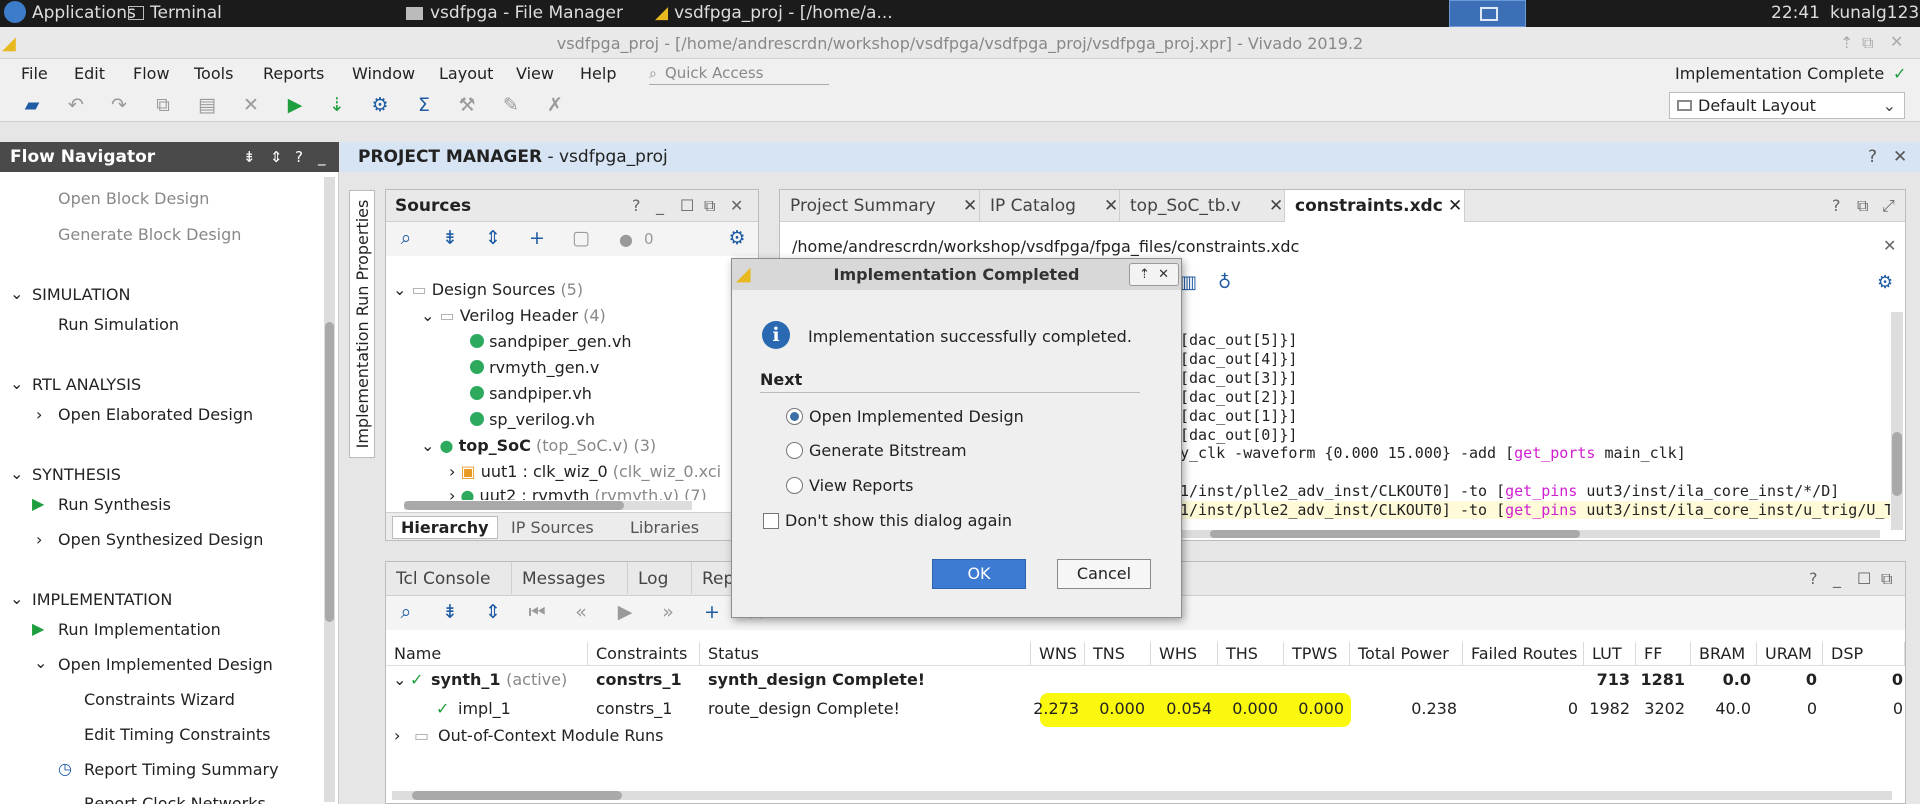  I want to click on tab-top-soc-tb: top_SoC_tb.v ✕, so click(1202, 206).